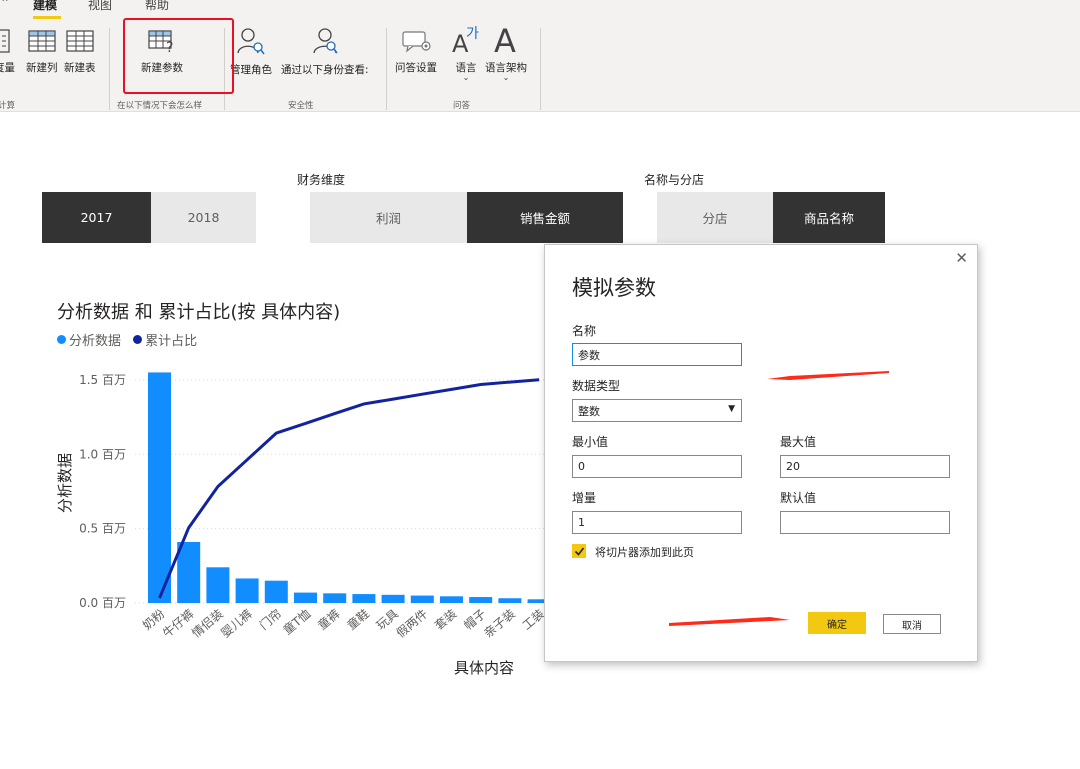 The image size is (1080, 769). What do you see at coordinates (445, 620) in the screenshot?
I see `x-tick-label: 套装` at bounding box center [445, 620].